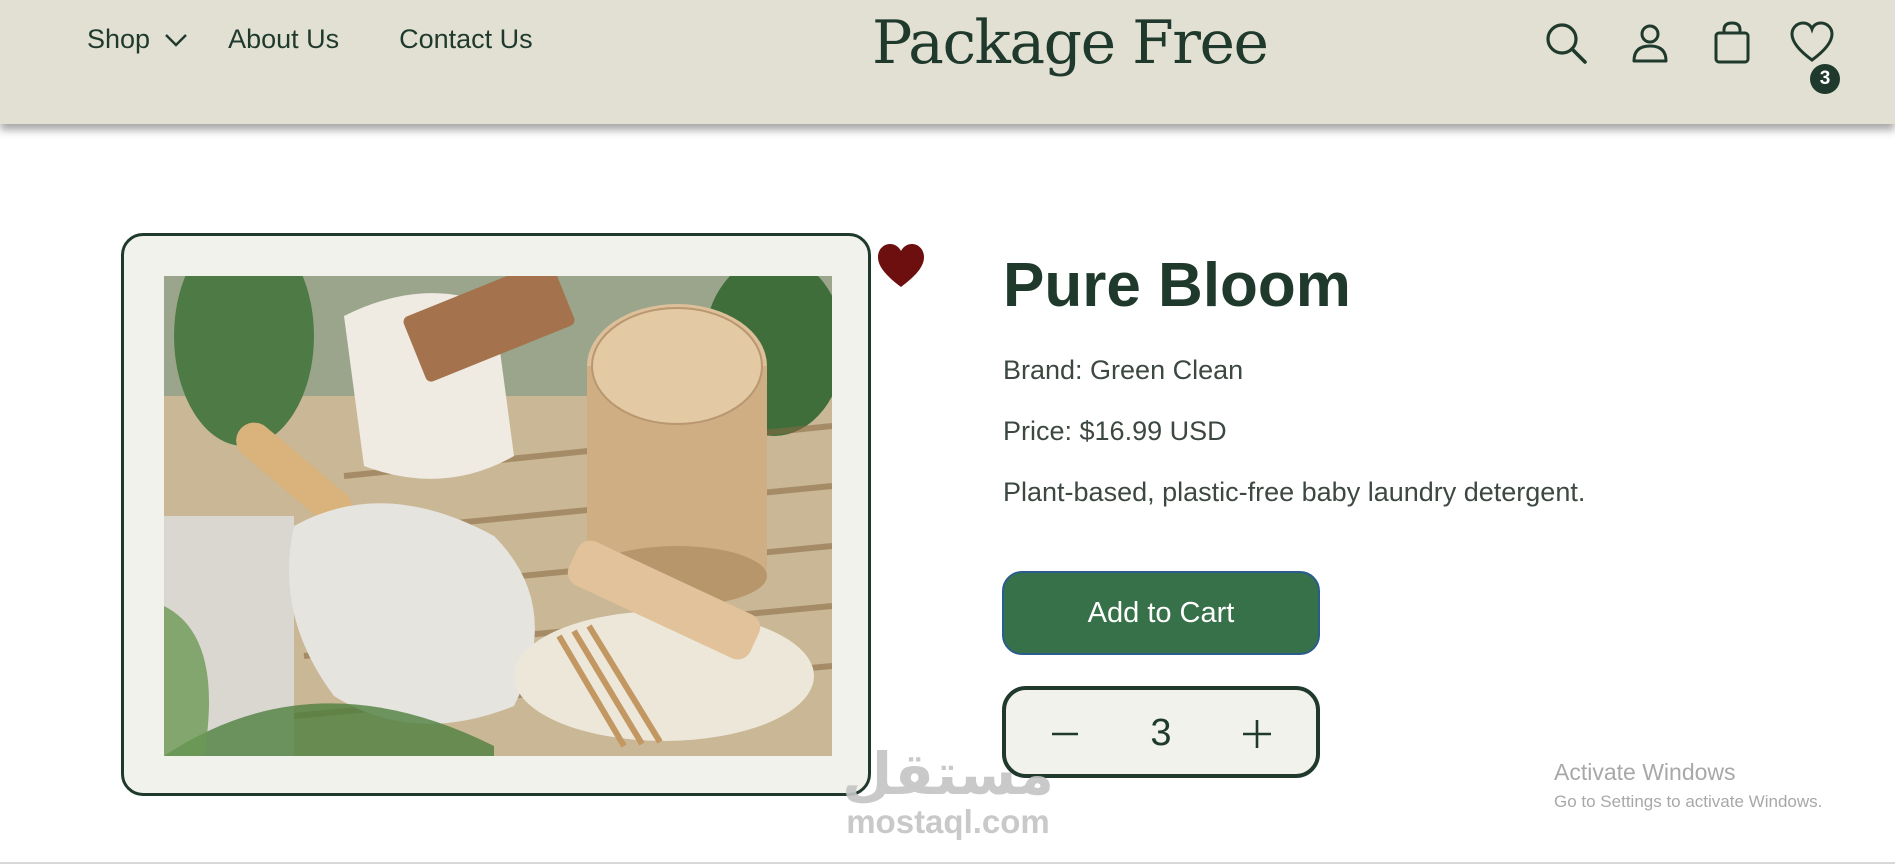 The image size is (1895, 865). I want to click on nav-contact-us: Contact Us, so click(466, 39).